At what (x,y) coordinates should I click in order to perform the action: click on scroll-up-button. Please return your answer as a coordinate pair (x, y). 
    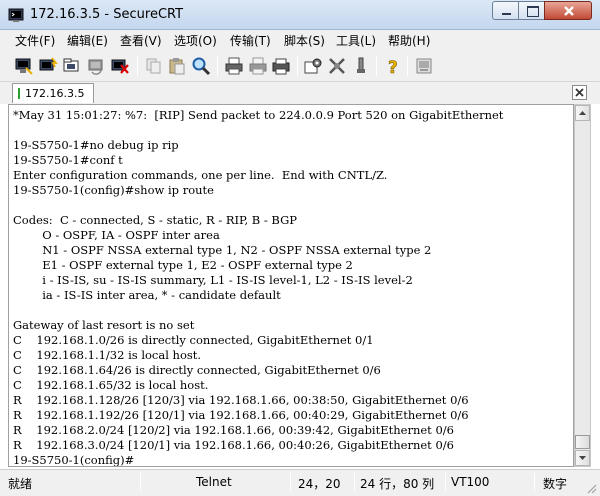
    Looking at the image, I should click on (582, 113).